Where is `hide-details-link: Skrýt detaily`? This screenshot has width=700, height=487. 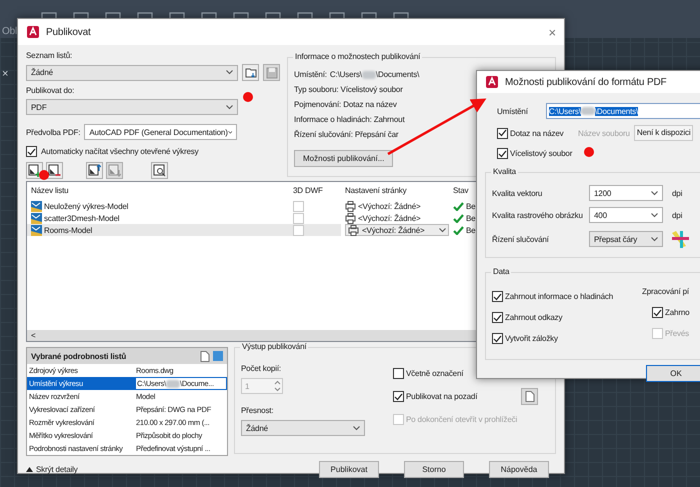 hide-details-link: Skrýt detaily is located at coordinates (57, 469).